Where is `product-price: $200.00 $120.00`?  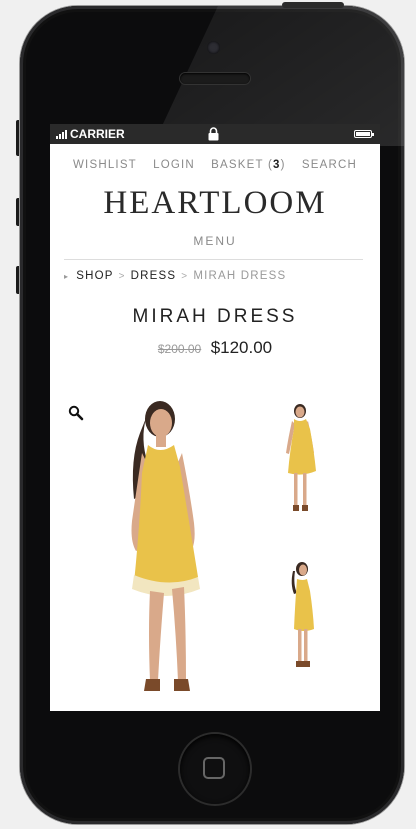 product-price: $200.00 $120.00 is located at coordinates (215, 348).